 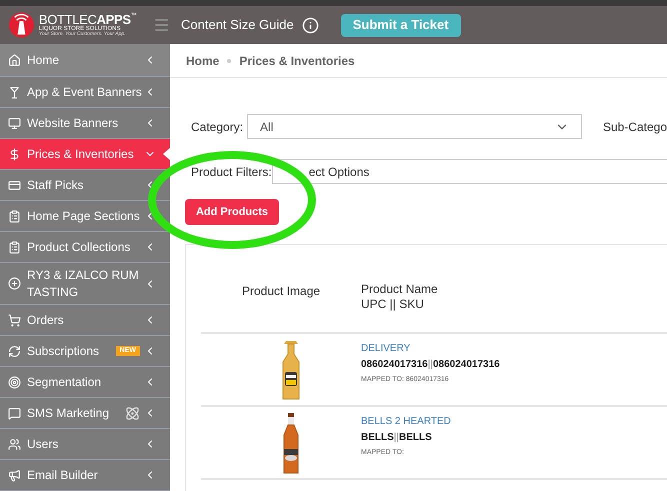 I want to click on sidebar-label: Email Builder, so click(x=63, y=475).